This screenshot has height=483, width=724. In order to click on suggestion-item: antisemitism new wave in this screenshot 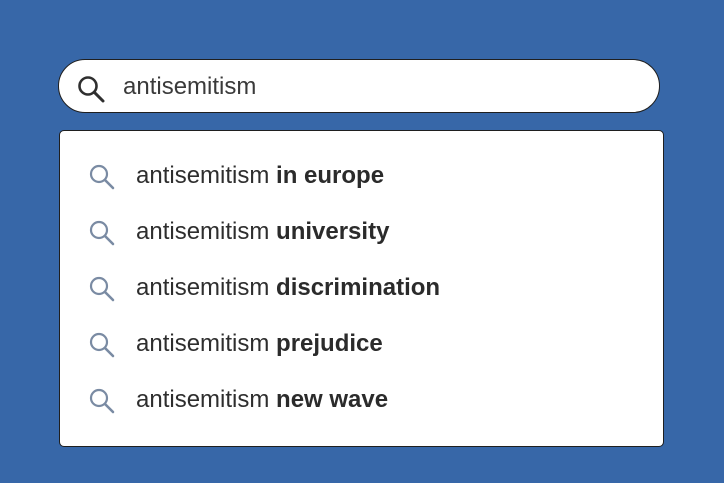, I will do `click(361, 400)`.